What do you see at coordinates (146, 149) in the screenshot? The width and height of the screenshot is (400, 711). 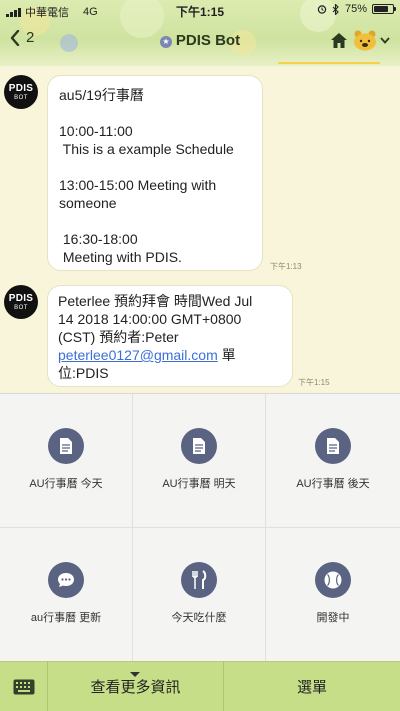 I see `message-line: This is a example Schedule` at bounding box center [146, 149].